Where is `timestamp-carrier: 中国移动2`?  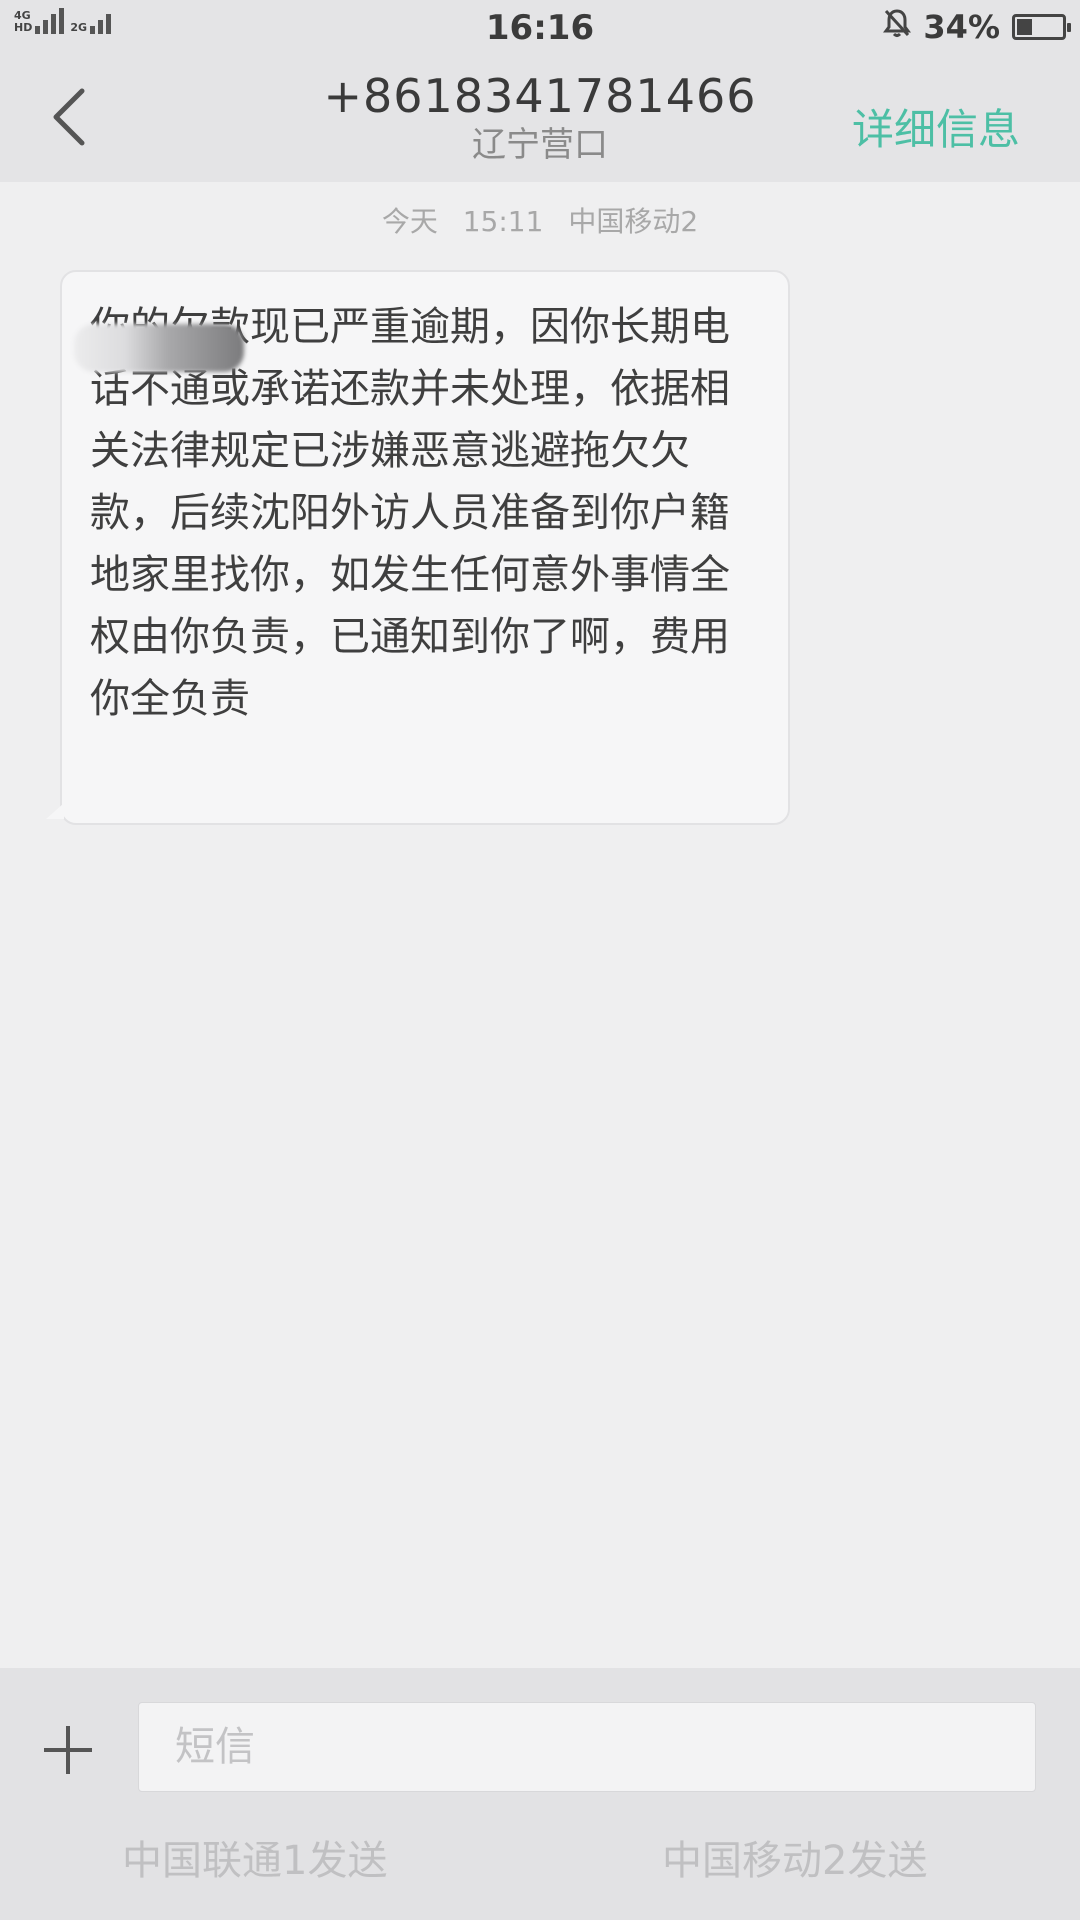
timestamp-carrier: 中国移动2 is located at coordinates (633, 221).